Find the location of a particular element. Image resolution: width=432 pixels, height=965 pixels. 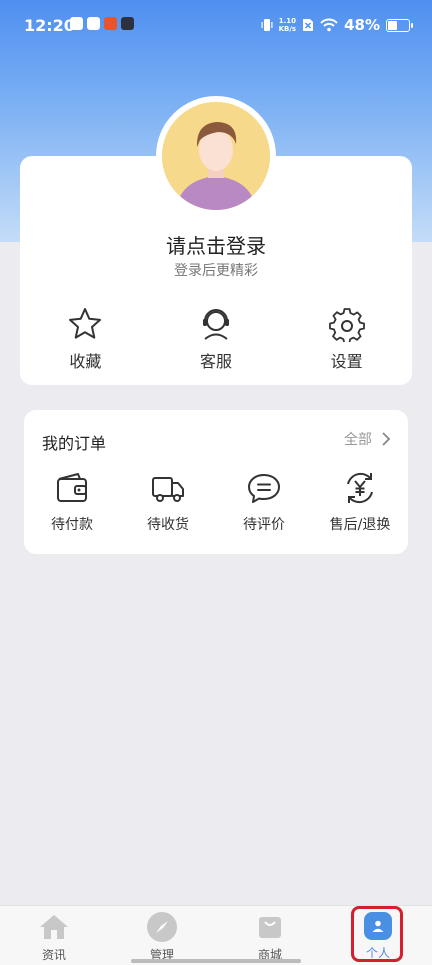

pending-payment-button: 待付款 is located at coordinates (72, 502).